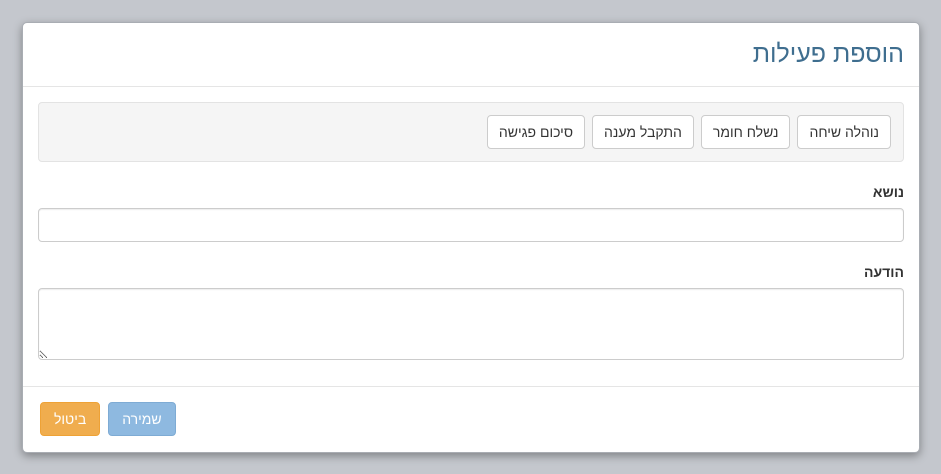 The image size is (941, 474). What do you see at coordinates (536, 132) in the screenshot?
I see `quick-action-meeting-summary-button: סיכום פגישה` at bounding box center [536, 132].